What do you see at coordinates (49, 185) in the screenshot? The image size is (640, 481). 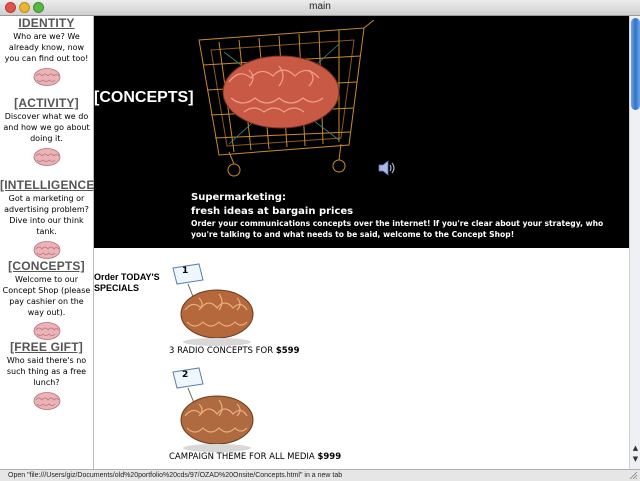 I see `nav-link-intelligence: [INTELLIGENCE]` at bounding box center [49, 185].